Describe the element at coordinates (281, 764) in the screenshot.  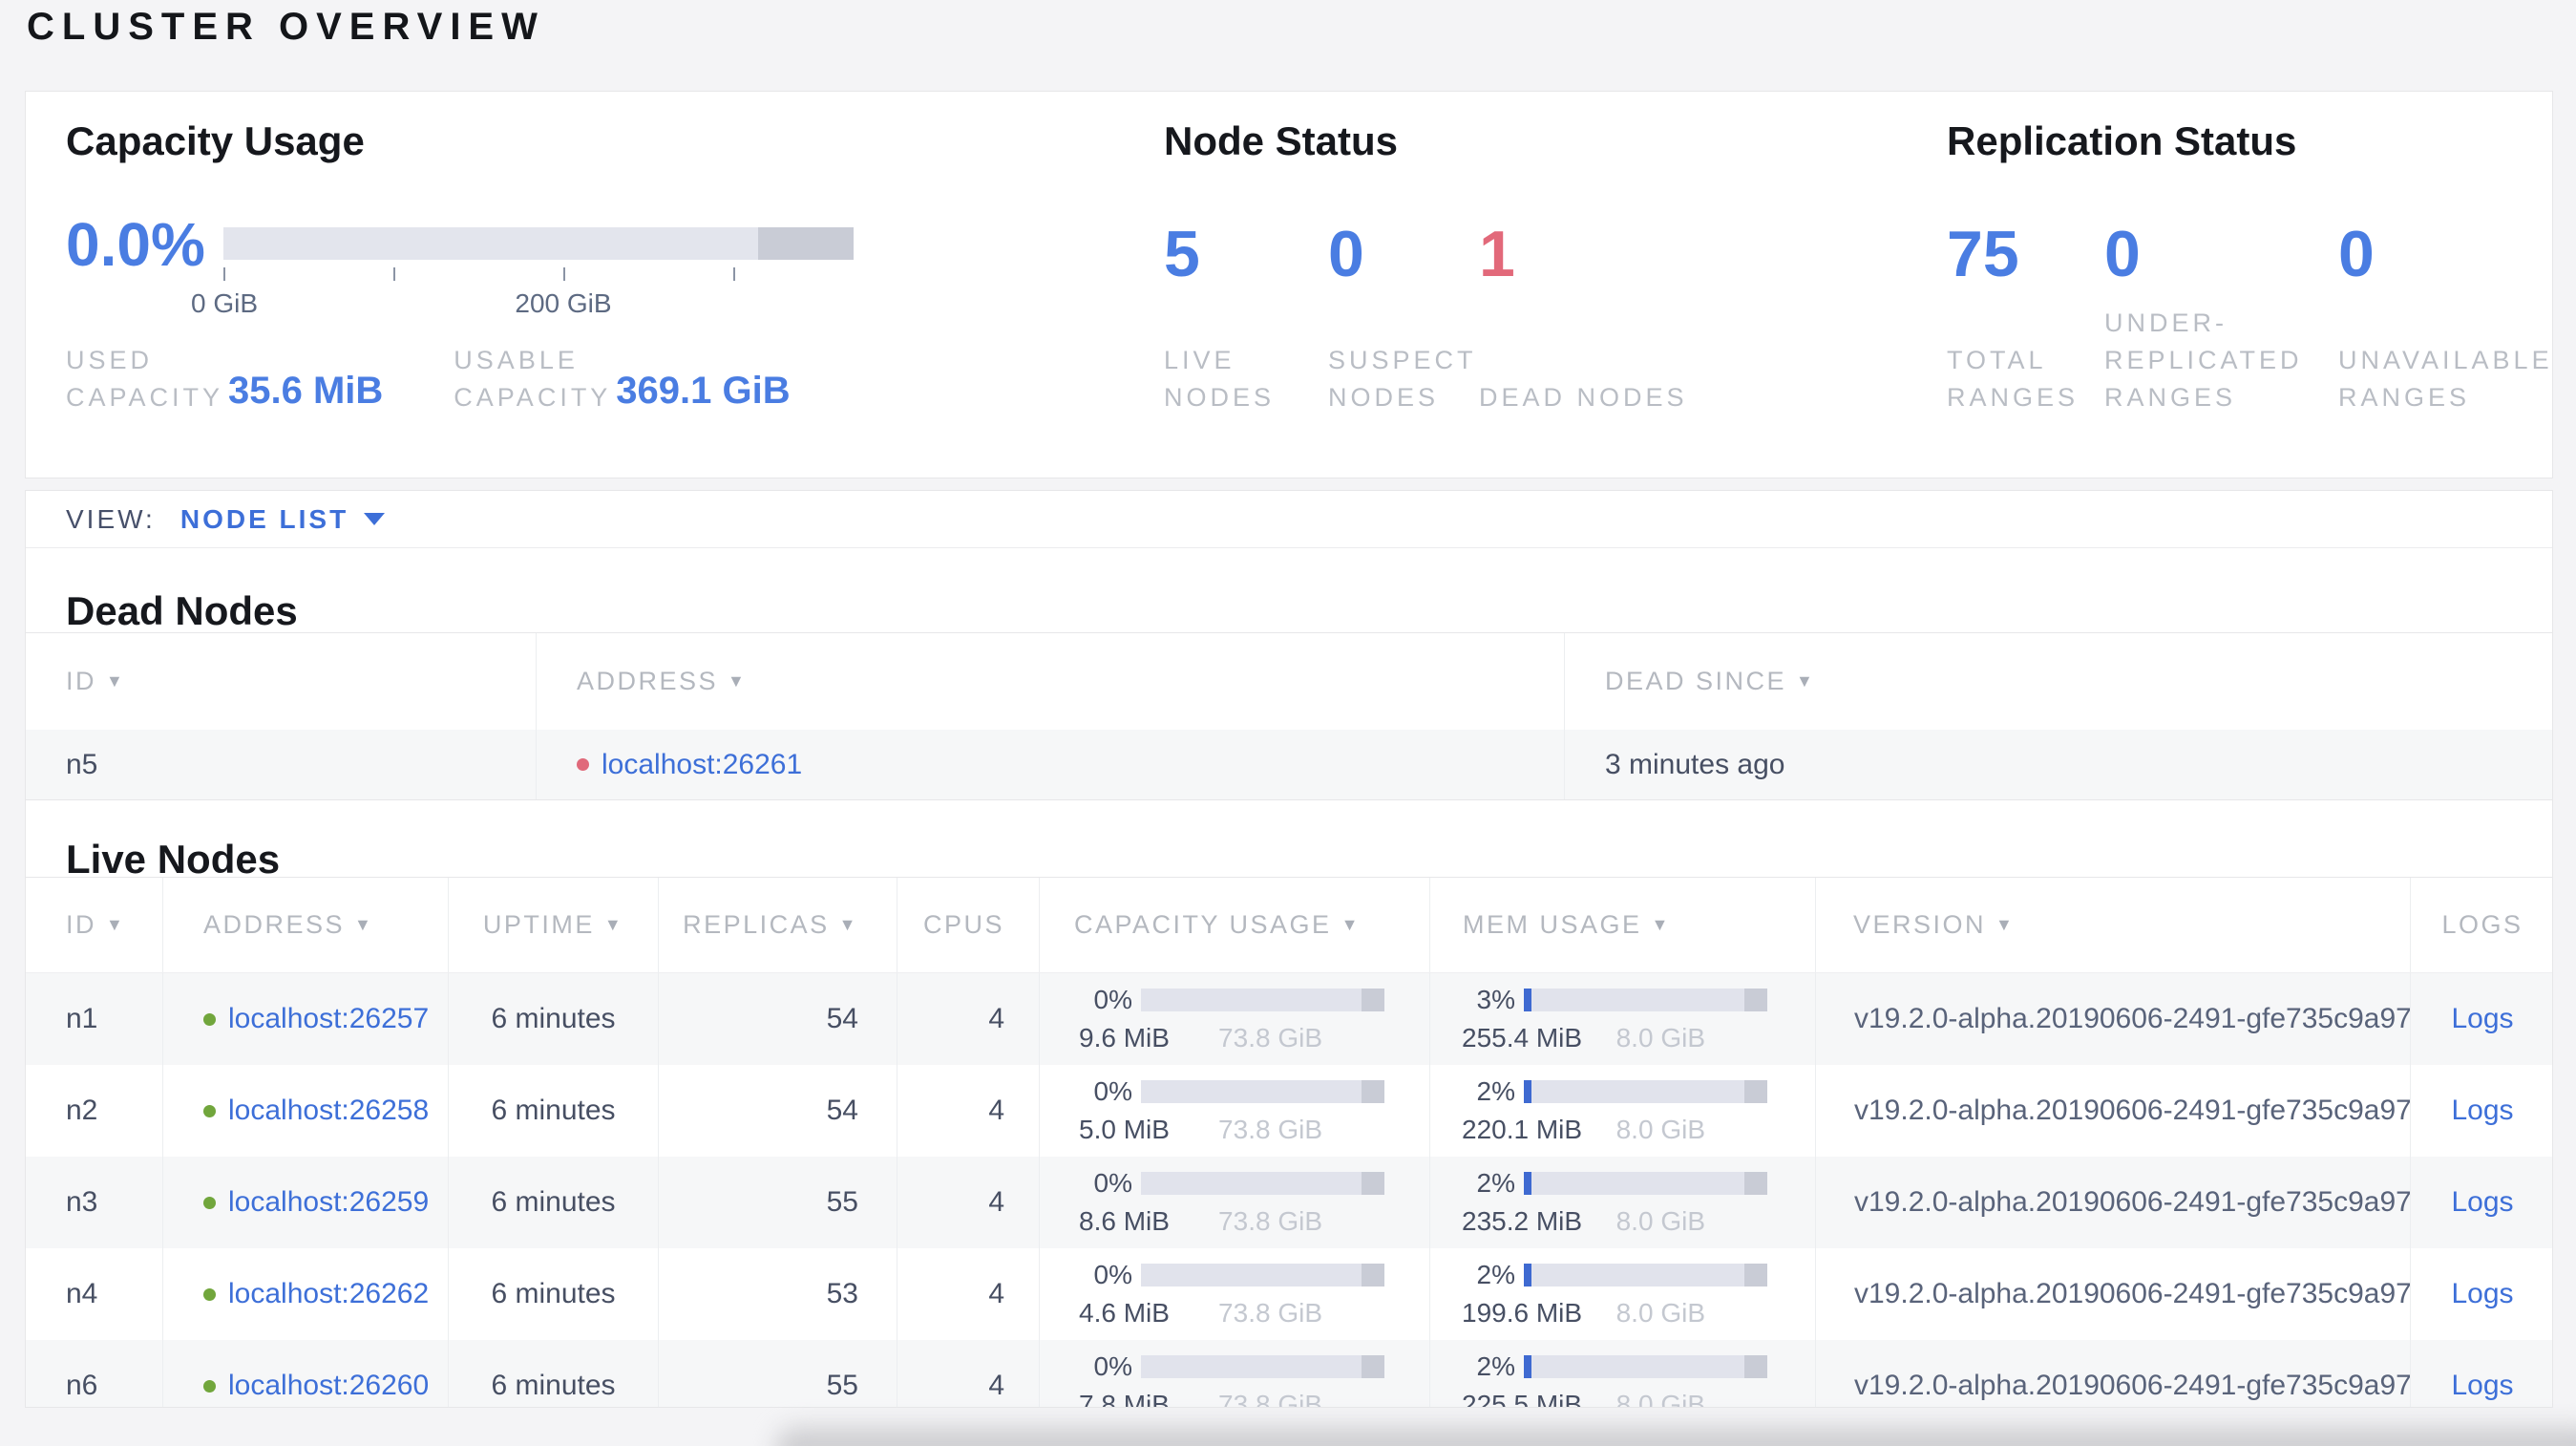
I see `id-cell: n5` at that location.